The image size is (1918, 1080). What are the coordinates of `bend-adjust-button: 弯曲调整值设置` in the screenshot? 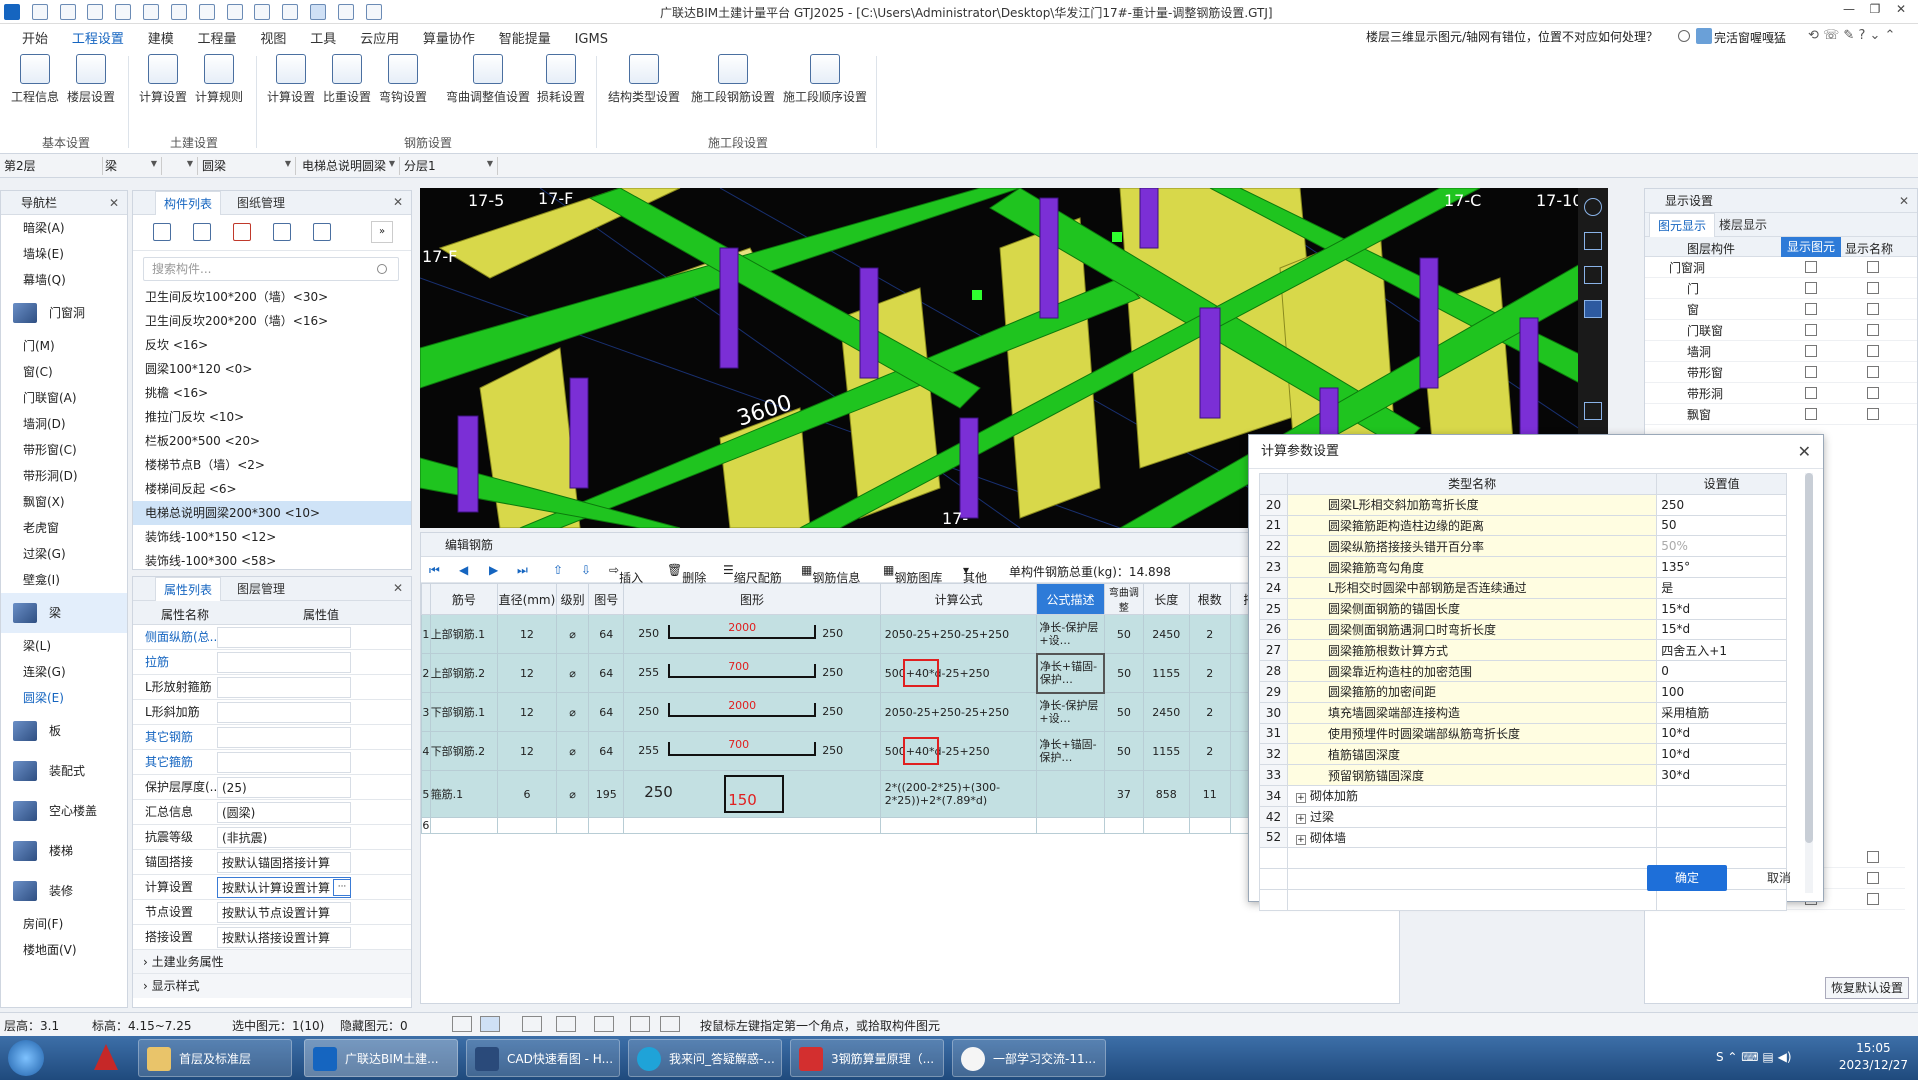 It's located at (488, 79).